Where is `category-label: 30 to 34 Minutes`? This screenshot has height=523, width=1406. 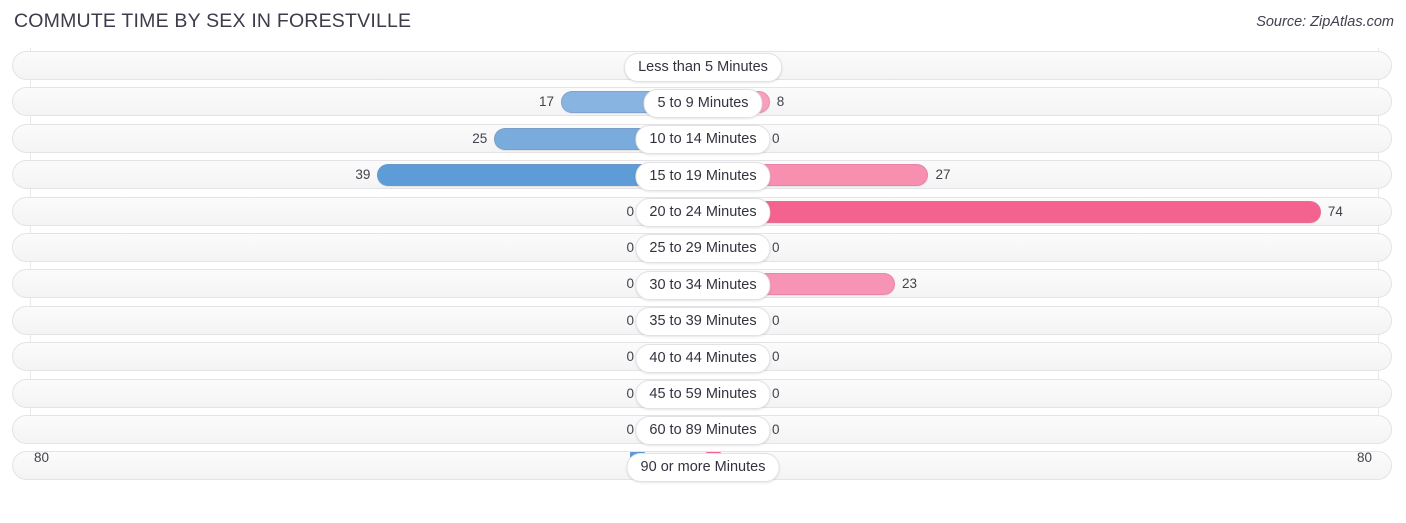
category-label: 30 to 34 Minutes is located at coordinates (703, 285).